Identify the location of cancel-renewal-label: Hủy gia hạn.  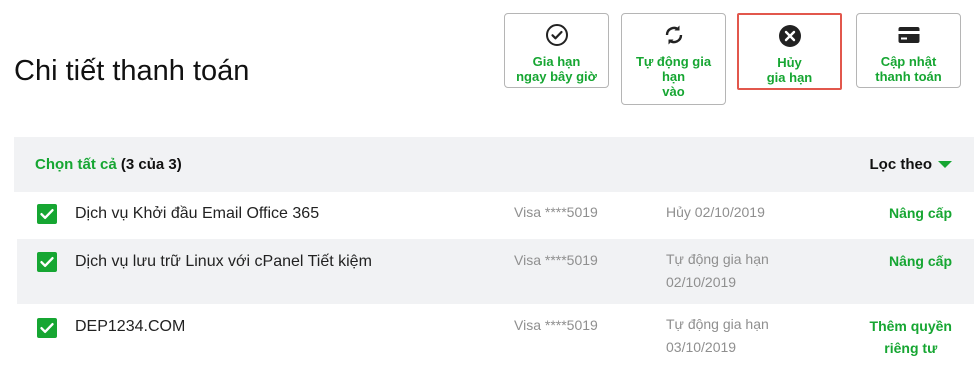
(789, 70).